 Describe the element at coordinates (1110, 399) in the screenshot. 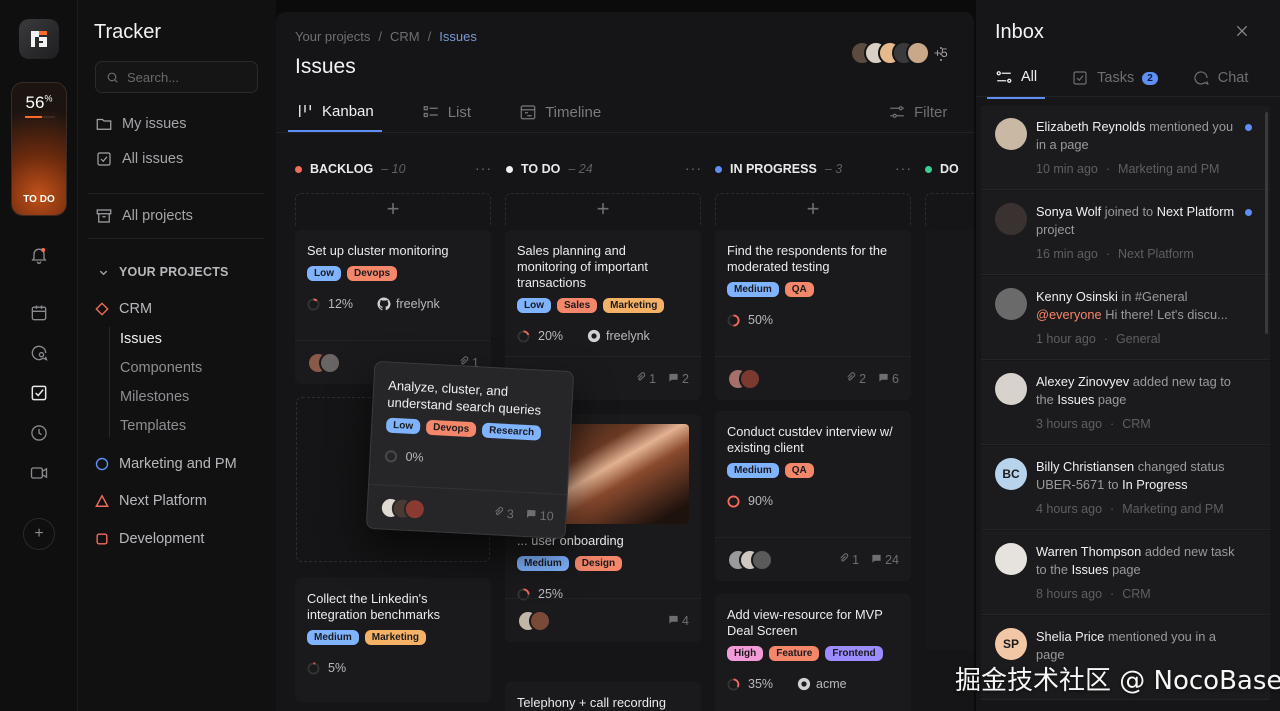

I see `notification-body: page` at that location.